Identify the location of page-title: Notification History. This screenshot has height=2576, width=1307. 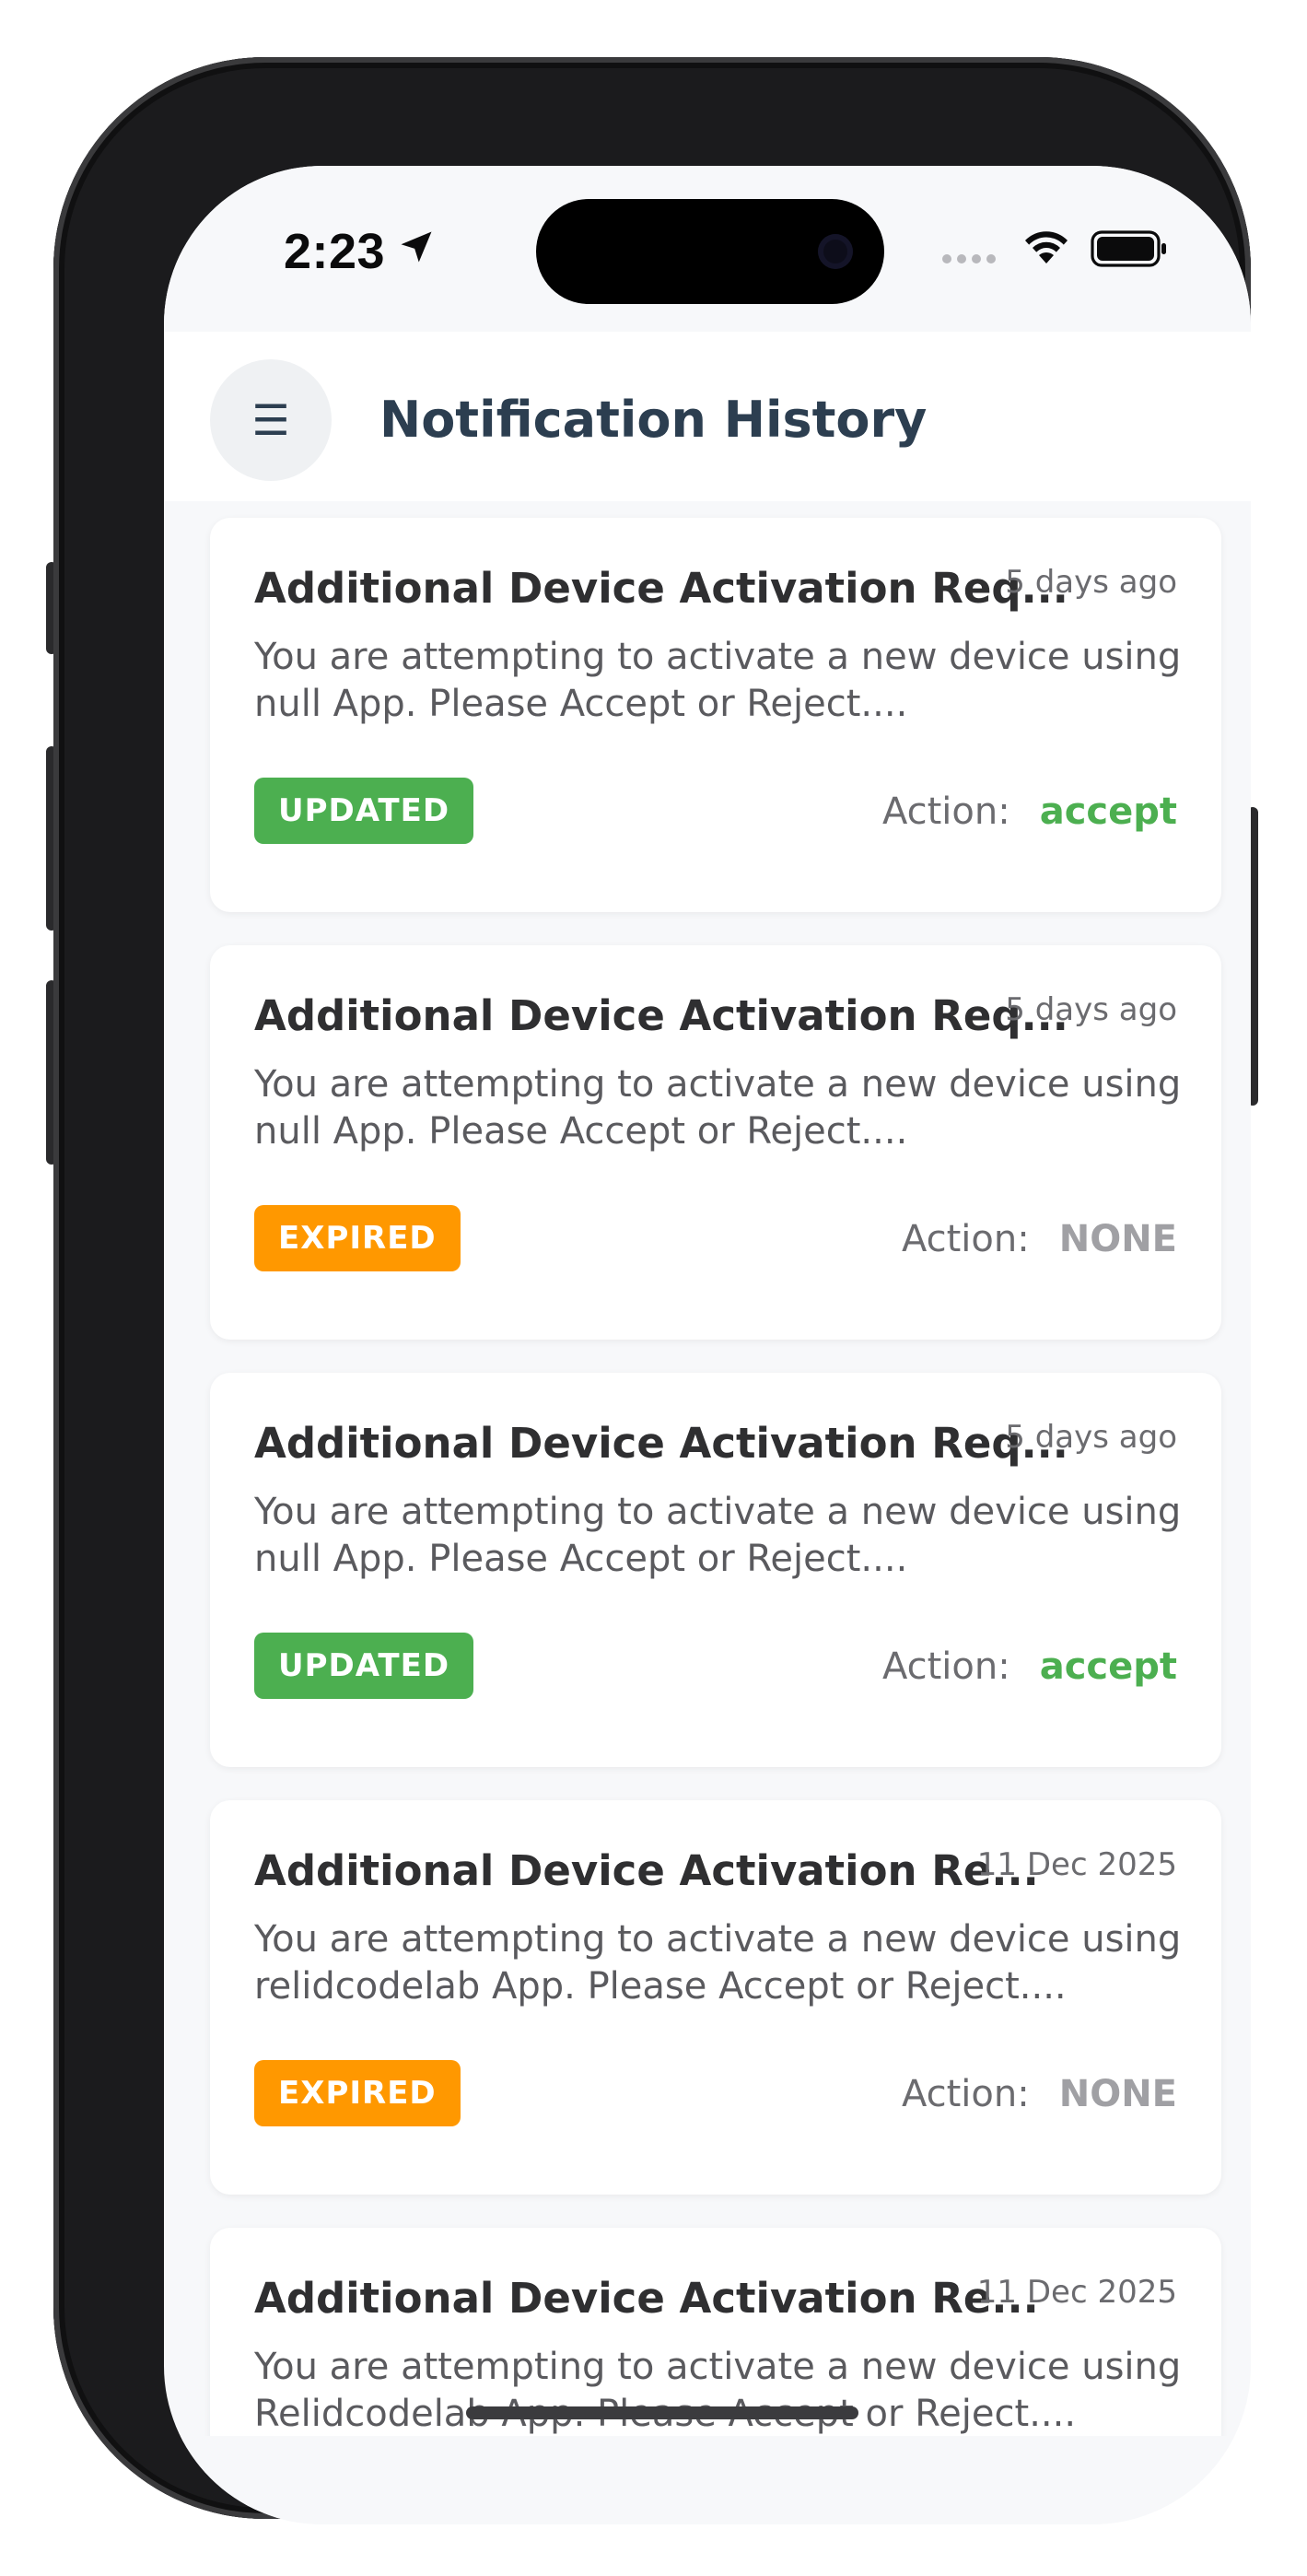
(653, 420).